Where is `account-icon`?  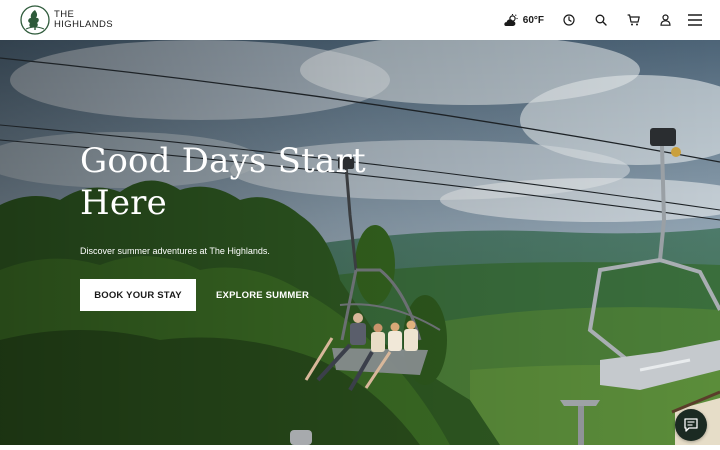
account-icon is located at coordinates (665, 20).